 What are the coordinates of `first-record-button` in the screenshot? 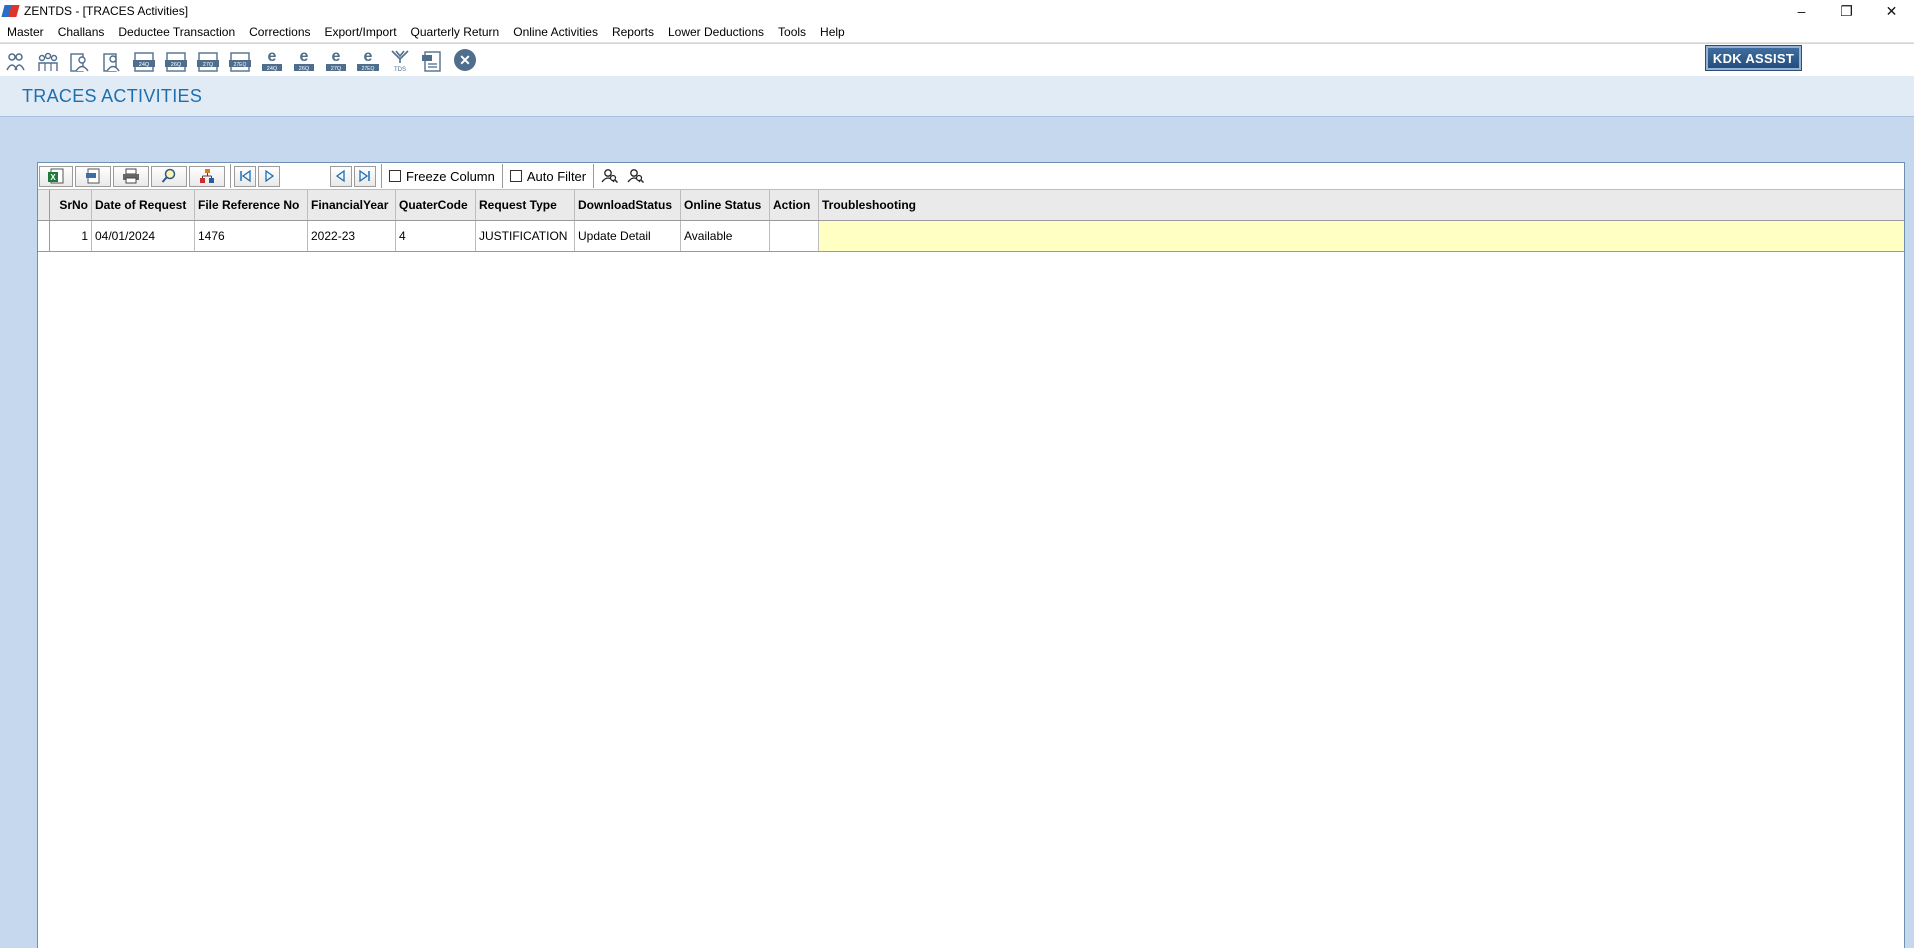 It's located at (245, 176).